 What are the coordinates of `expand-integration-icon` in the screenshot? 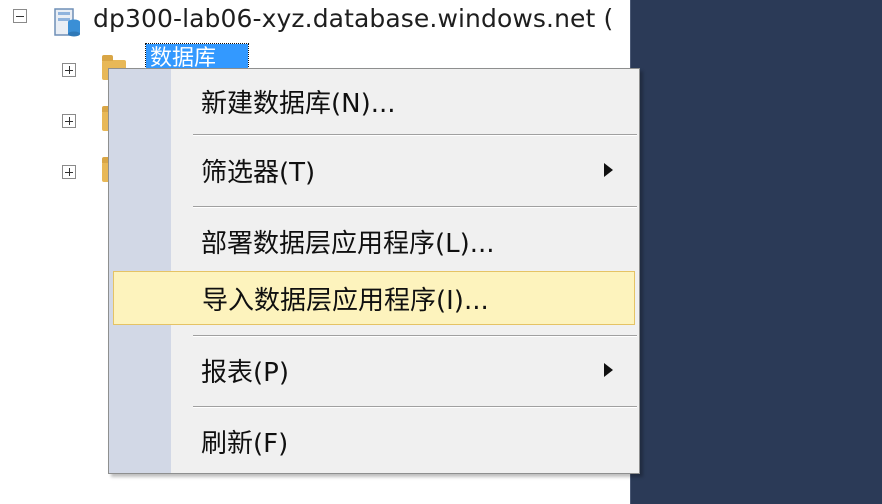 It's located at (69, 172).